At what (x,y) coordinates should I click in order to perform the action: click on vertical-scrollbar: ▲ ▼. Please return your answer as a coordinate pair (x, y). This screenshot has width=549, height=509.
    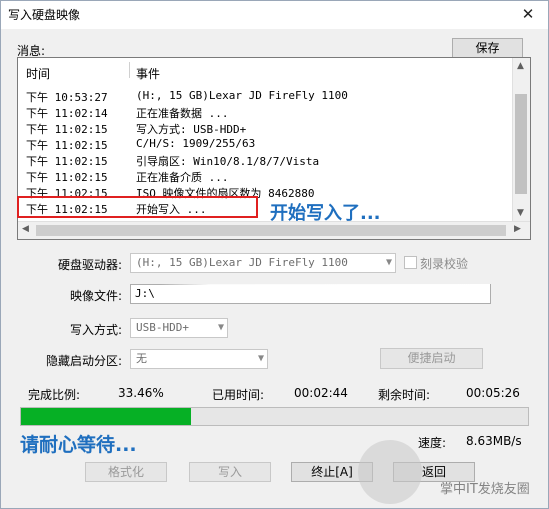
    Looking at the image, I should click on (521, 140).